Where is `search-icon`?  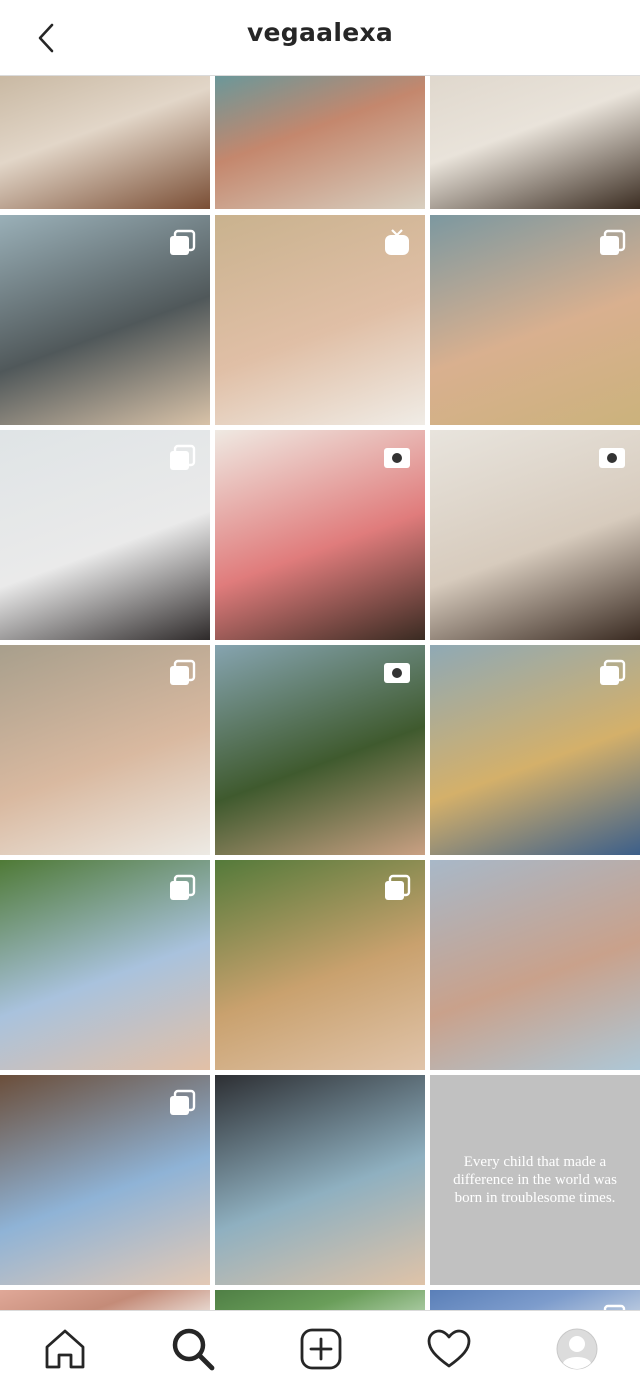 search-icon is located at coordinates (193, 1349).